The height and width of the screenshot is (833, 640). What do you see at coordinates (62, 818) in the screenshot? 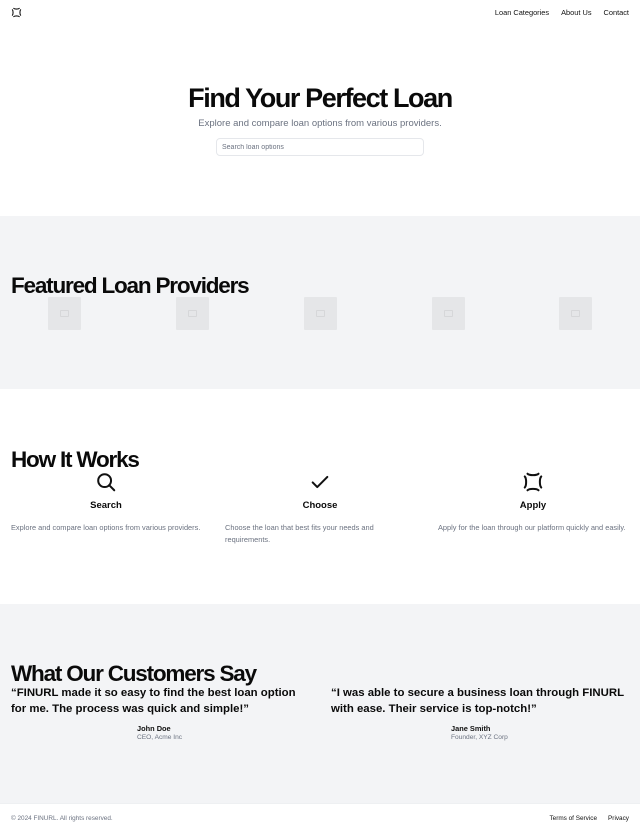
I see `copyright-text: © 2024 FINURL. All rights reserved.` at bounding box center [62, 818].